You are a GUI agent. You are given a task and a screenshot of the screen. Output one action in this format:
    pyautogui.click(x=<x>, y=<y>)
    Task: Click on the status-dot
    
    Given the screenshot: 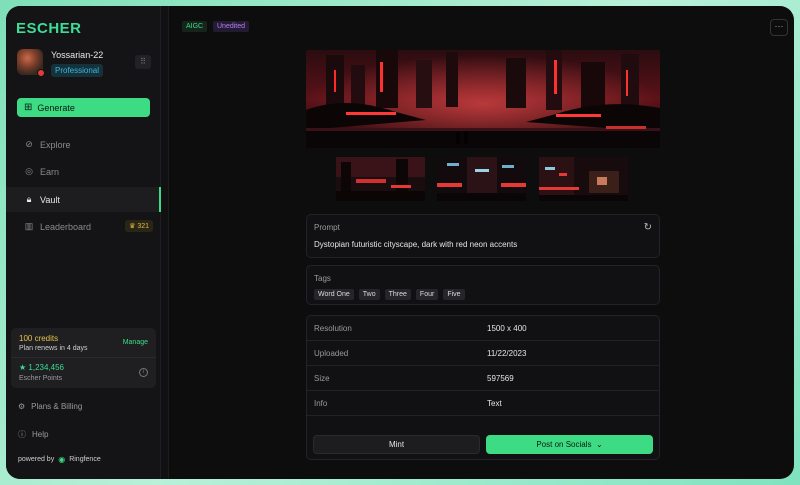 What is the action you would take?
    pyautogui.click(x=41, y=73)
    